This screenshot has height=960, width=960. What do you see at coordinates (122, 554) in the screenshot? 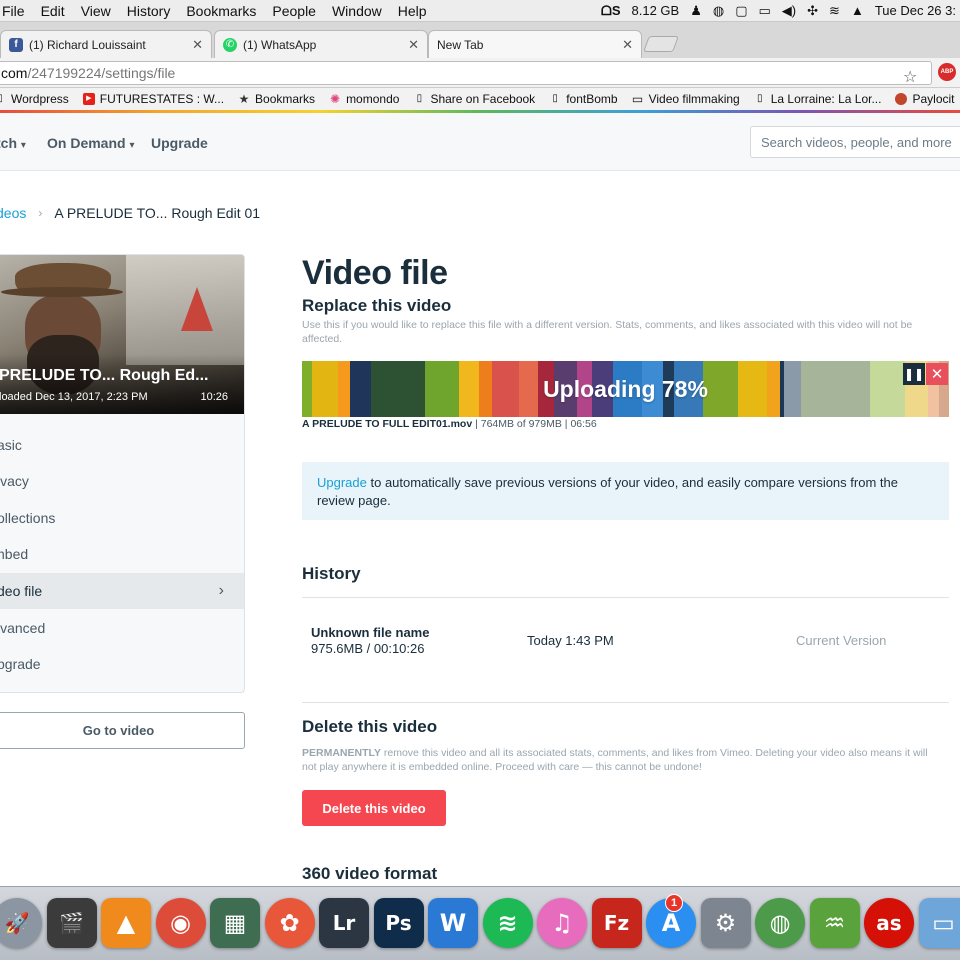
I see `sidebar-item-embed: nbed` at bounding box center [122, 554].